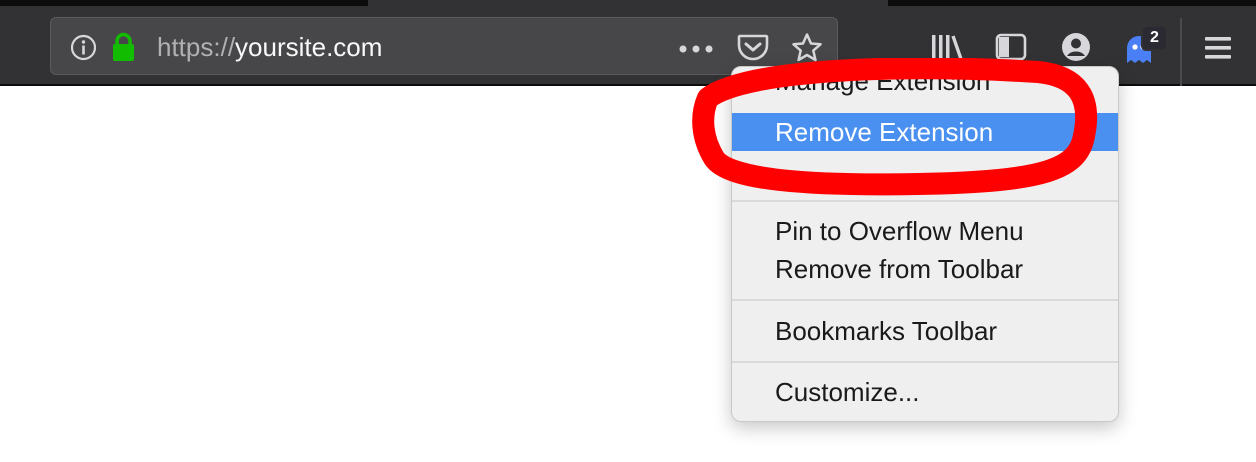 Image resolution: width=1256 pixels, height=462 pixels. I want to click on star-icon, so click(807, 48).